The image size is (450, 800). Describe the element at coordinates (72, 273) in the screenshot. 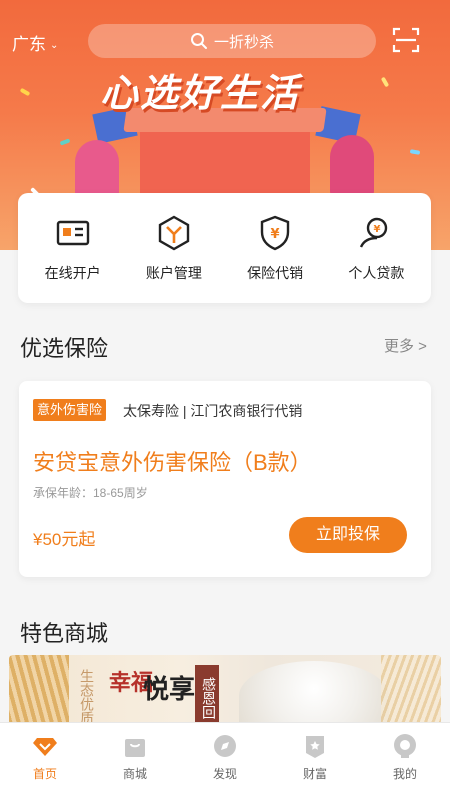

I see `action-label: 在线开户` at that location.